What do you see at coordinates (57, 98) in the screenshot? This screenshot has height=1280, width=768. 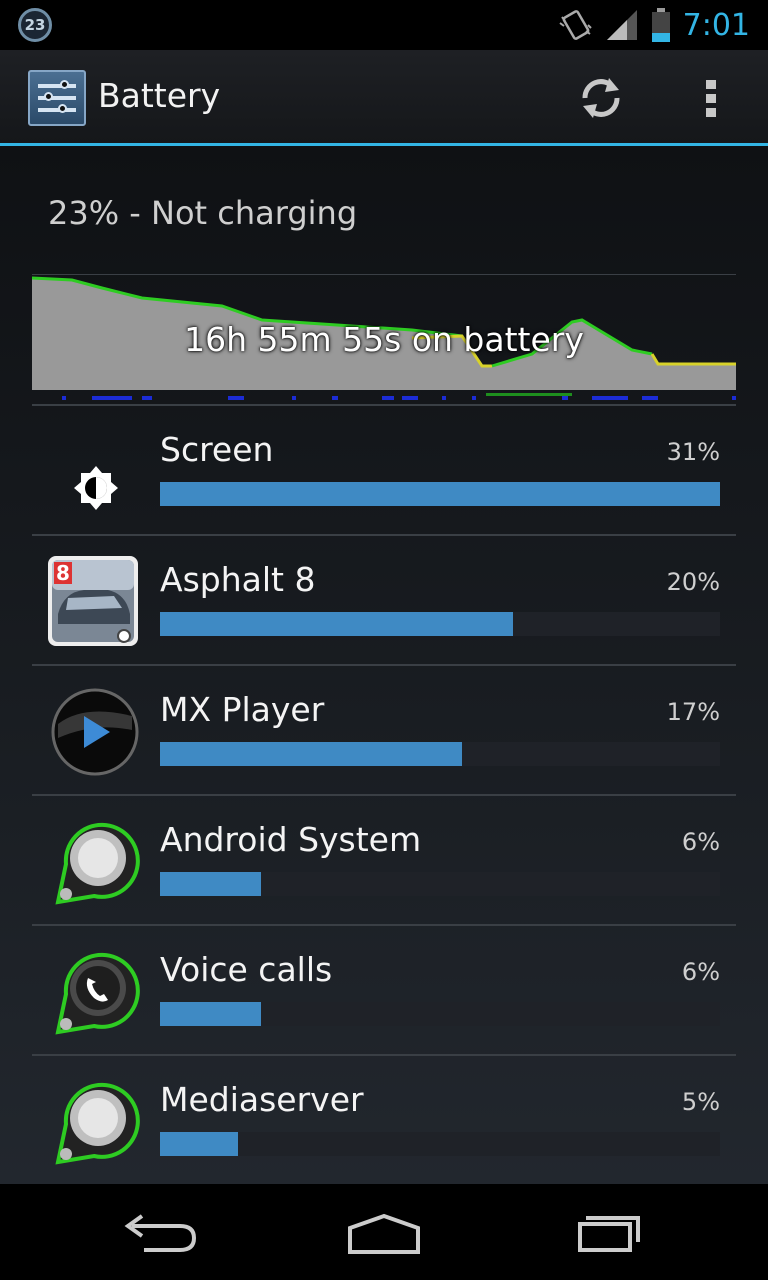 I see `settings-sliders-icon` at bounding box center [57, 98].